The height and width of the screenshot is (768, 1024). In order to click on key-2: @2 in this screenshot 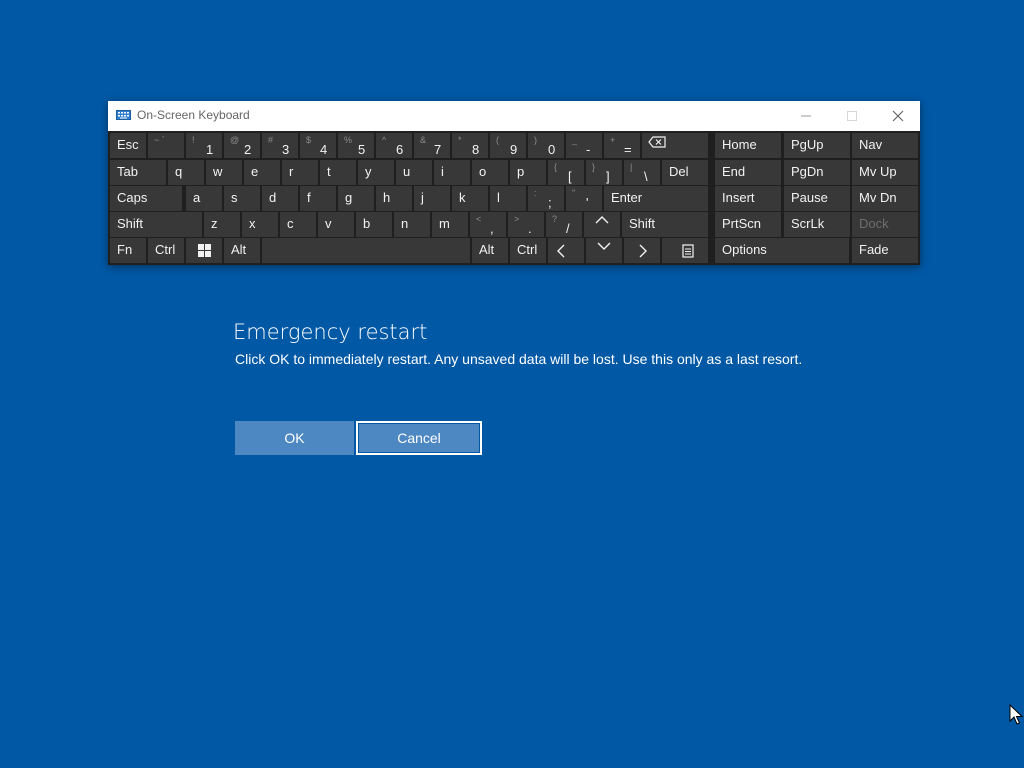, I will do `click(242, 145)`.